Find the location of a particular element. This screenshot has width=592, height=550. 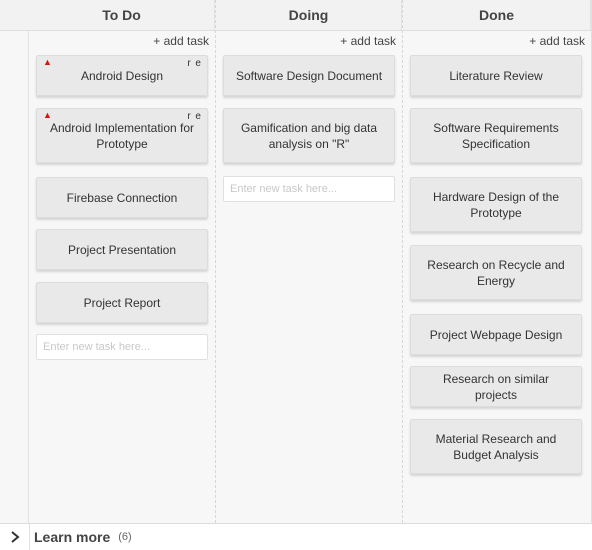

task-card: Literature Review is located at coordinates (496, 75).